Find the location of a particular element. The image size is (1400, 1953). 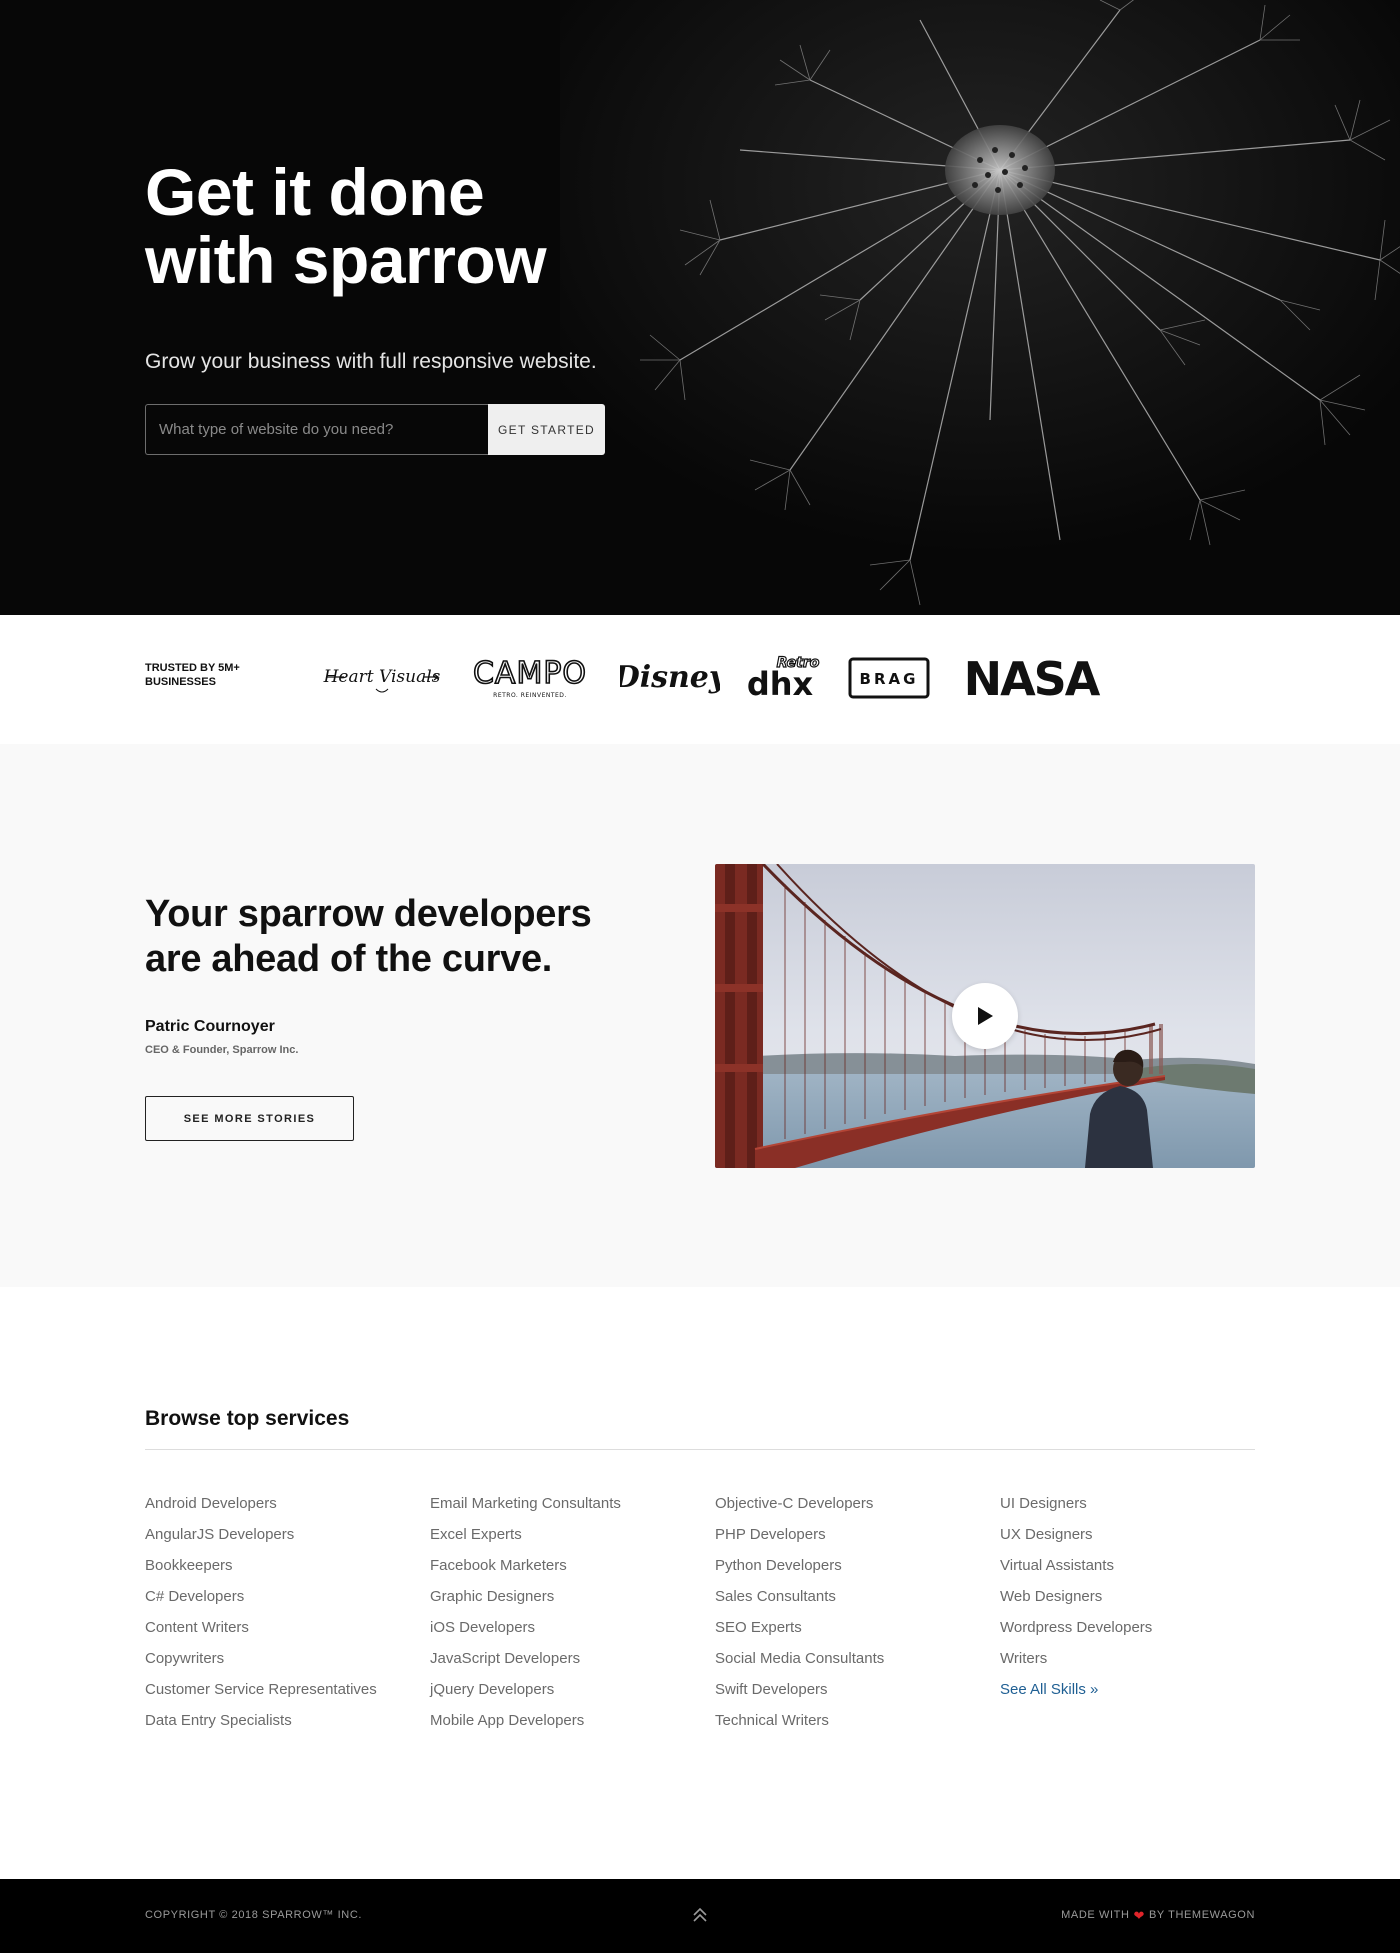

hero-search-form: GET STARTED is located at coordinates (375, 429).